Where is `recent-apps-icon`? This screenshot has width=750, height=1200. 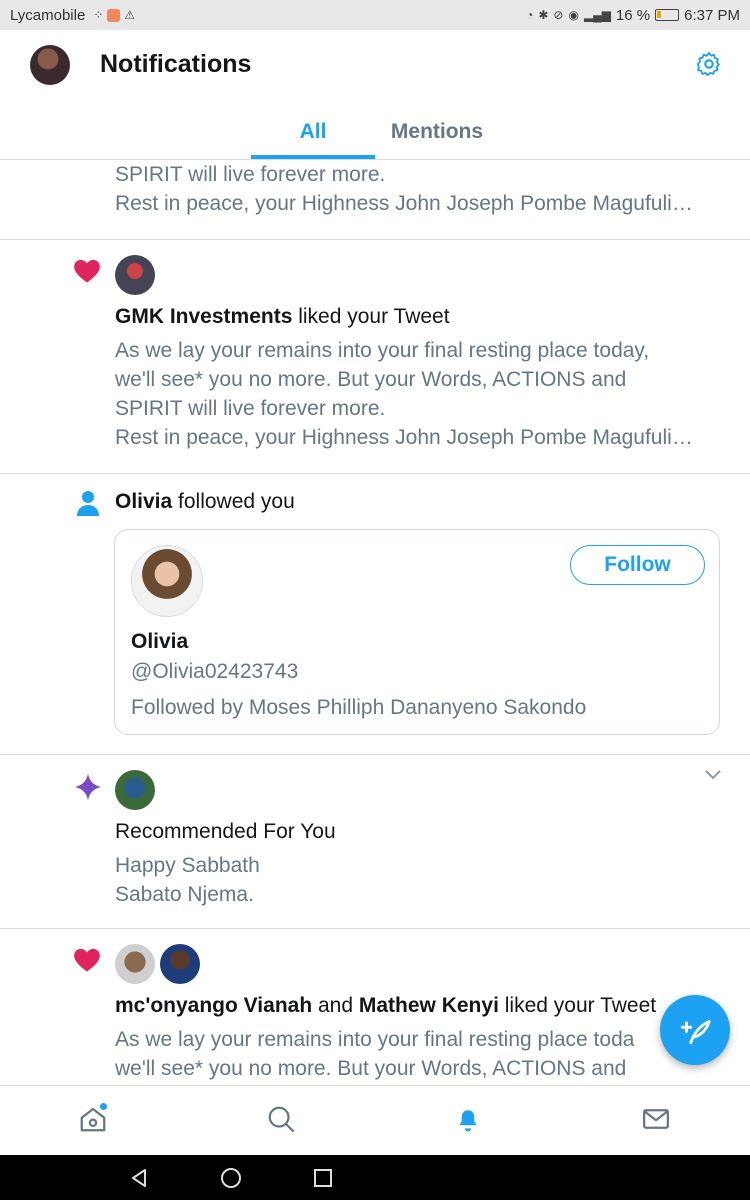 recent-apps-icon is located at coordinates (323, 1178).